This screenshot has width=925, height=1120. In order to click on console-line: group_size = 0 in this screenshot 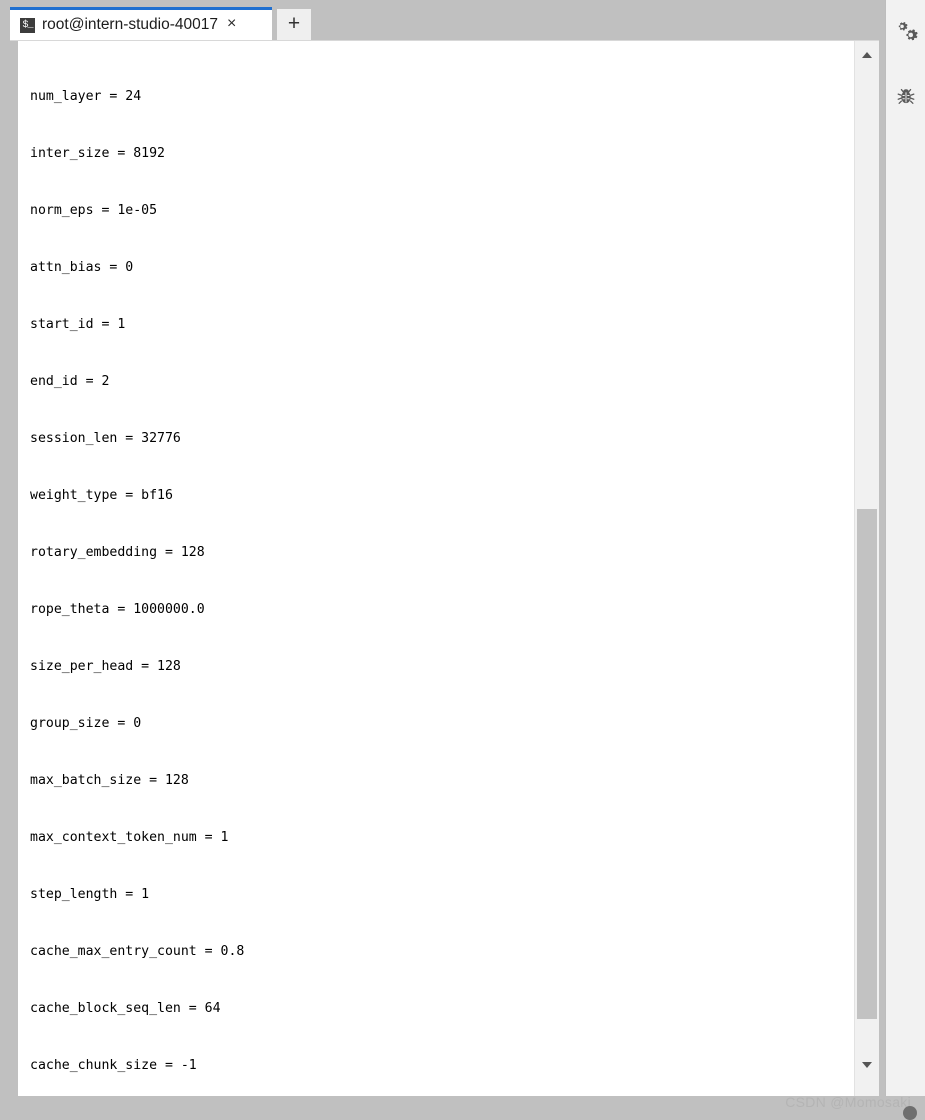, I will do `click(86, 723)`.